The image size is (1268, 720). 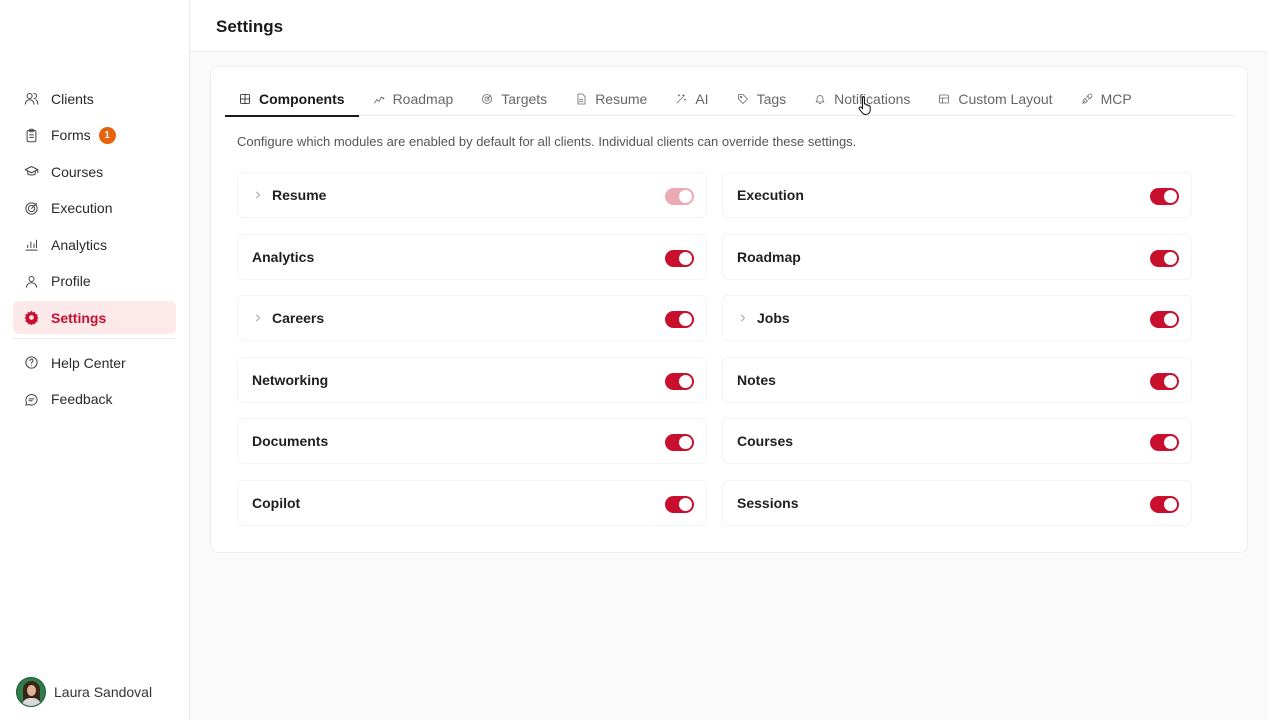 I want to click on copilot-toggle, so click(x=679, y=504).